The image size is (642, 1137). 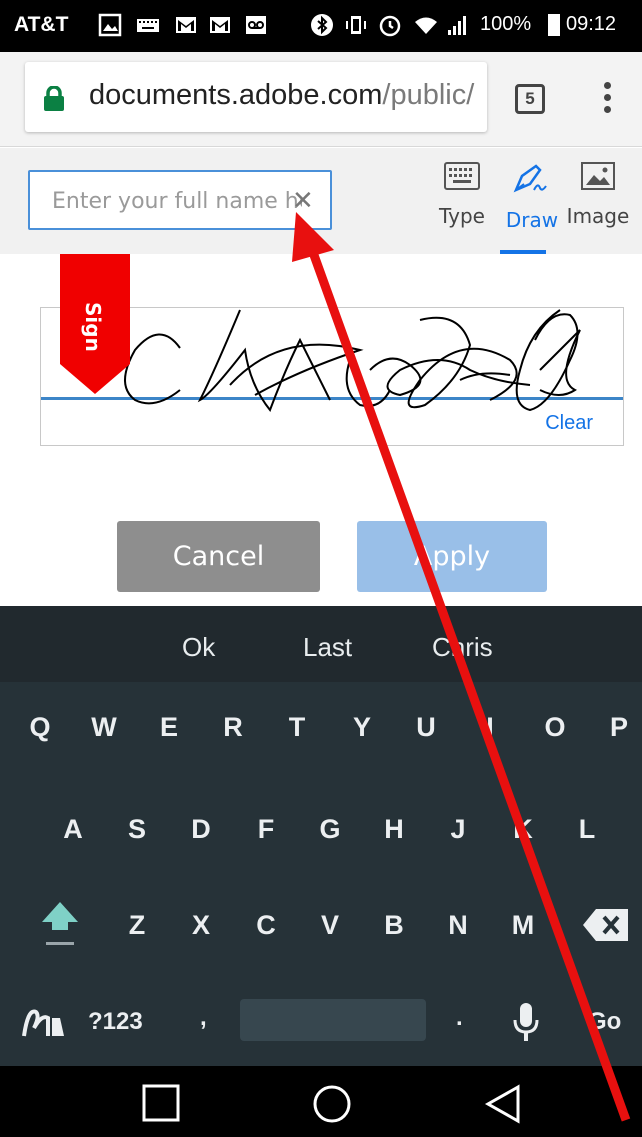 What do you see at coordinates (333, 1020) in the screenshot?
I see `space-bar` at bounding box center [333, 1020].